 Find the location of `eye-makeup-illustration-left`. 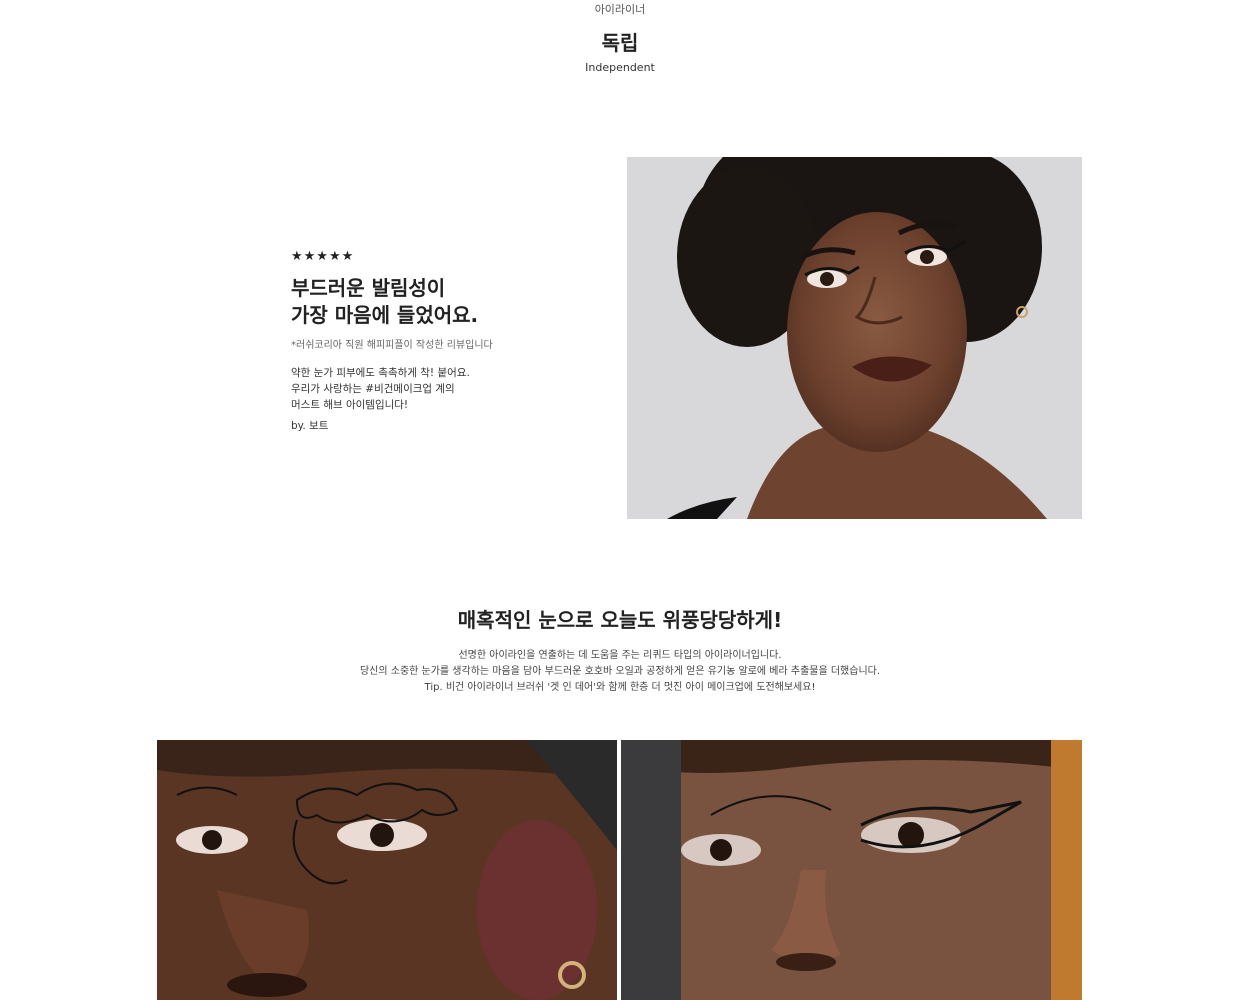

eye-makeup-illustration-left is located at coordinates (387, 870).